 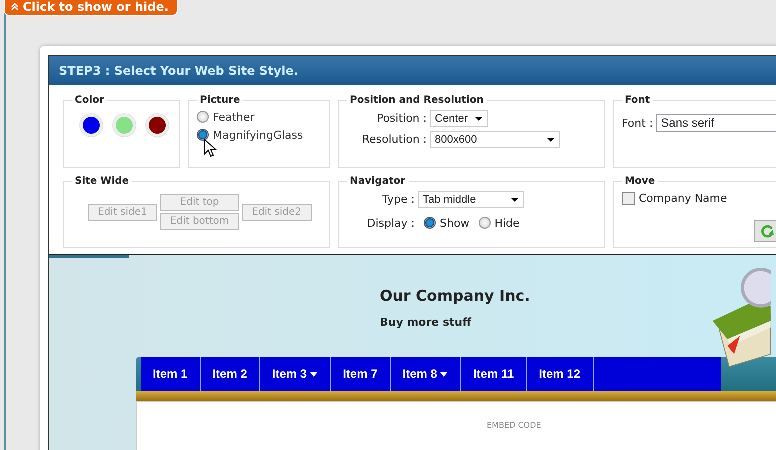 I want to click on company-name: Our Company Inc., so click(x=456, y=296).